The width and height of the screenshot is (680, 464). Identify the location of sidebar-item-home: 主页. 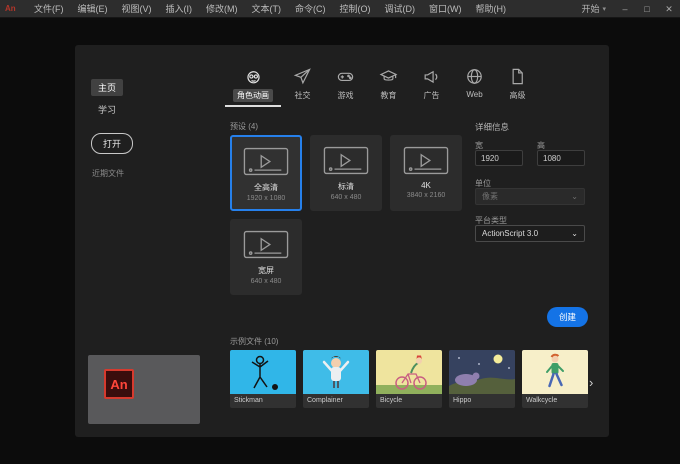
(107, 87).